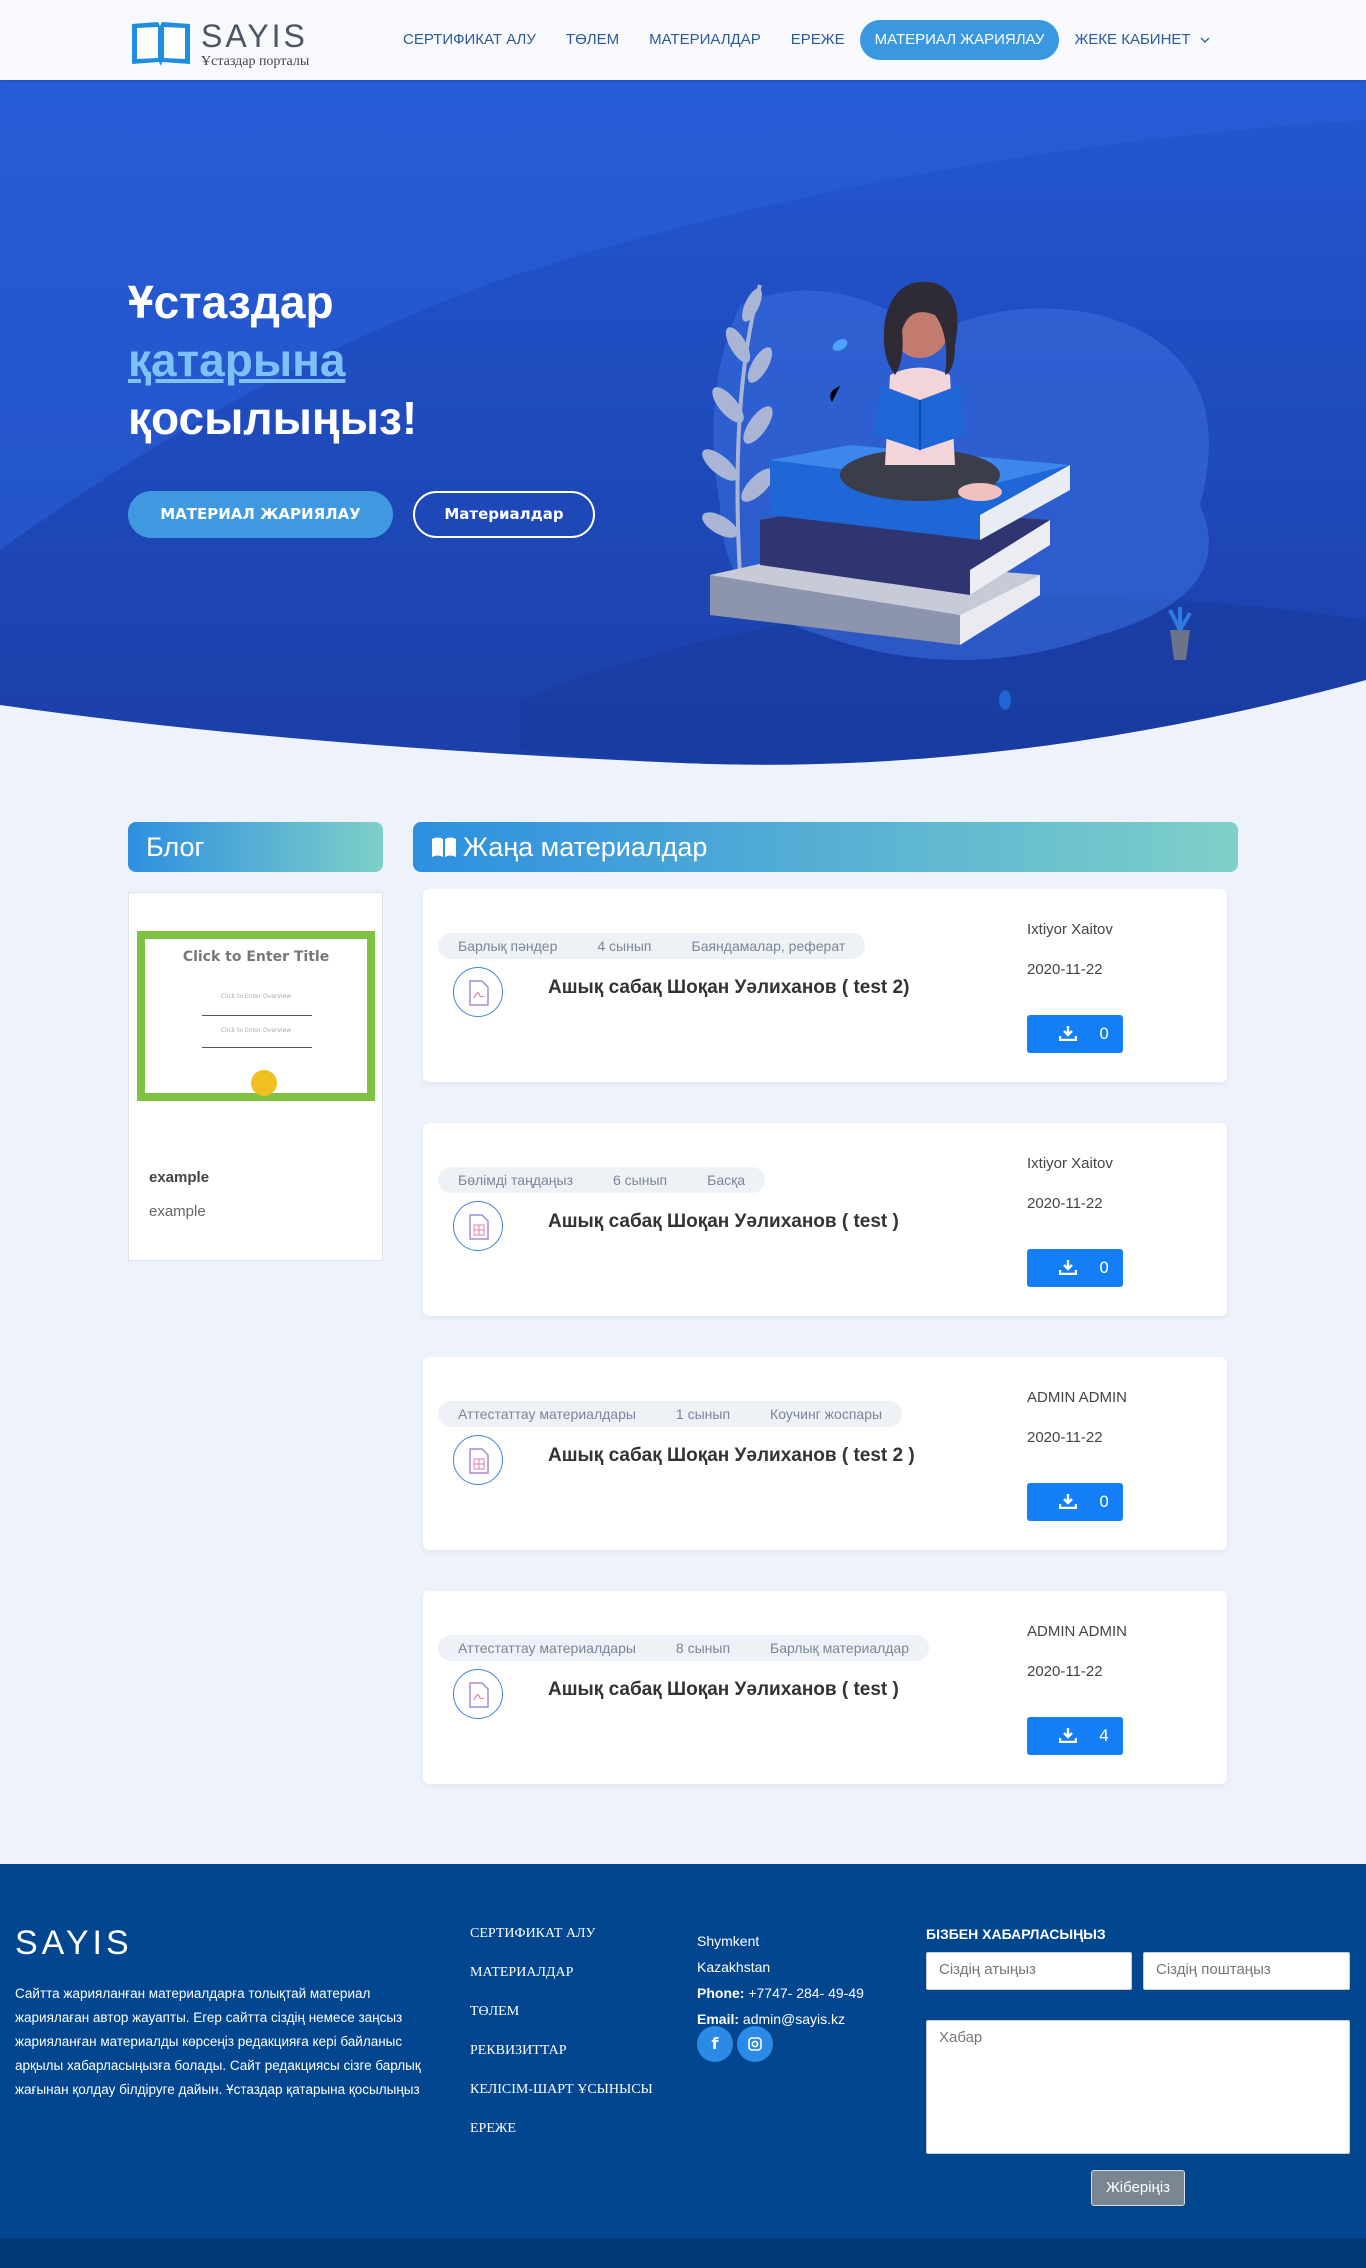 This screenshot has height=2268, width=1366. Describe the element at coordinates (508, 946) in the screenshot. I see `tag-subject: Барлық пәндер` at that location.